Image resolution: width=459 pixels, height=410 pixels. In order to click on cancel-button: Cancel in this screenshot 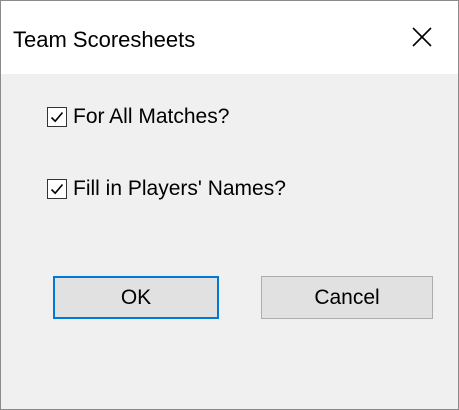, I will do `click(347, 297)`.